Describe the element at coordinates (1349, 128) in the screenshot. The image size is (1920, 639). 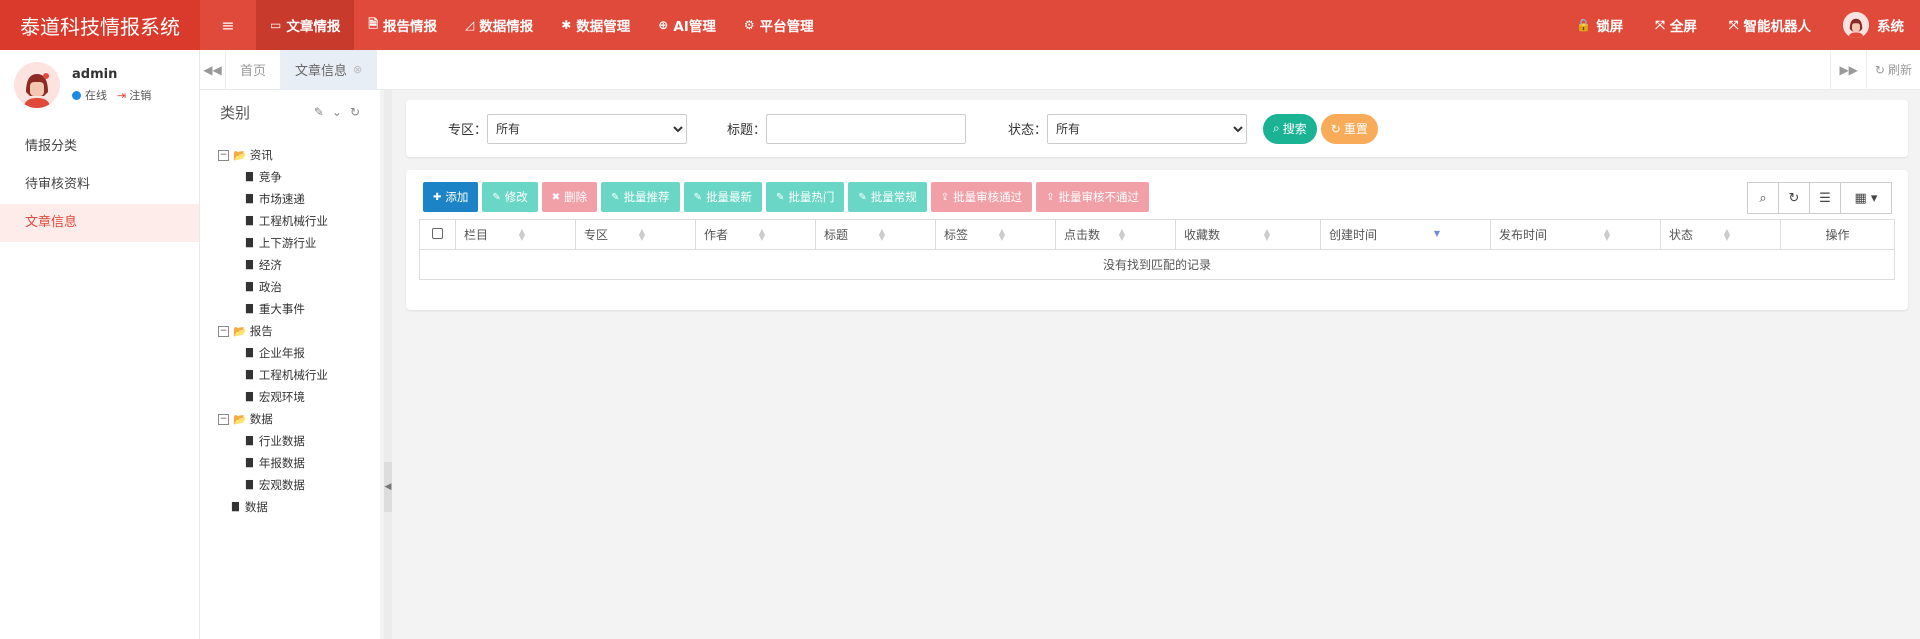
I see `reset-button: ↻ 重置` at that location.